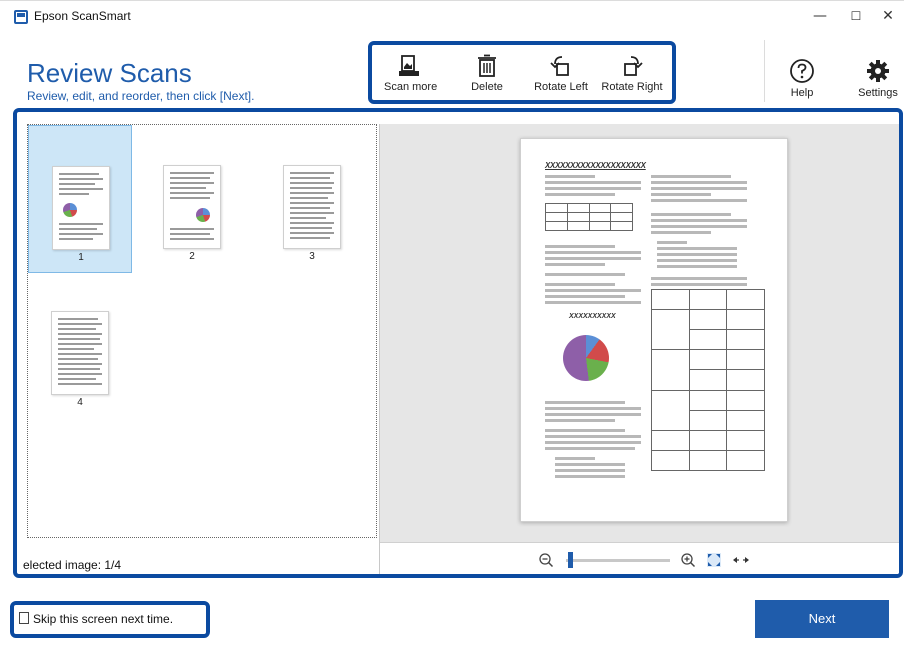 This screenshot has height=653, width=904. Describe the element at coordinates (81, 257) in the screenshot. I see `thumbnail-number: 1` at that location.